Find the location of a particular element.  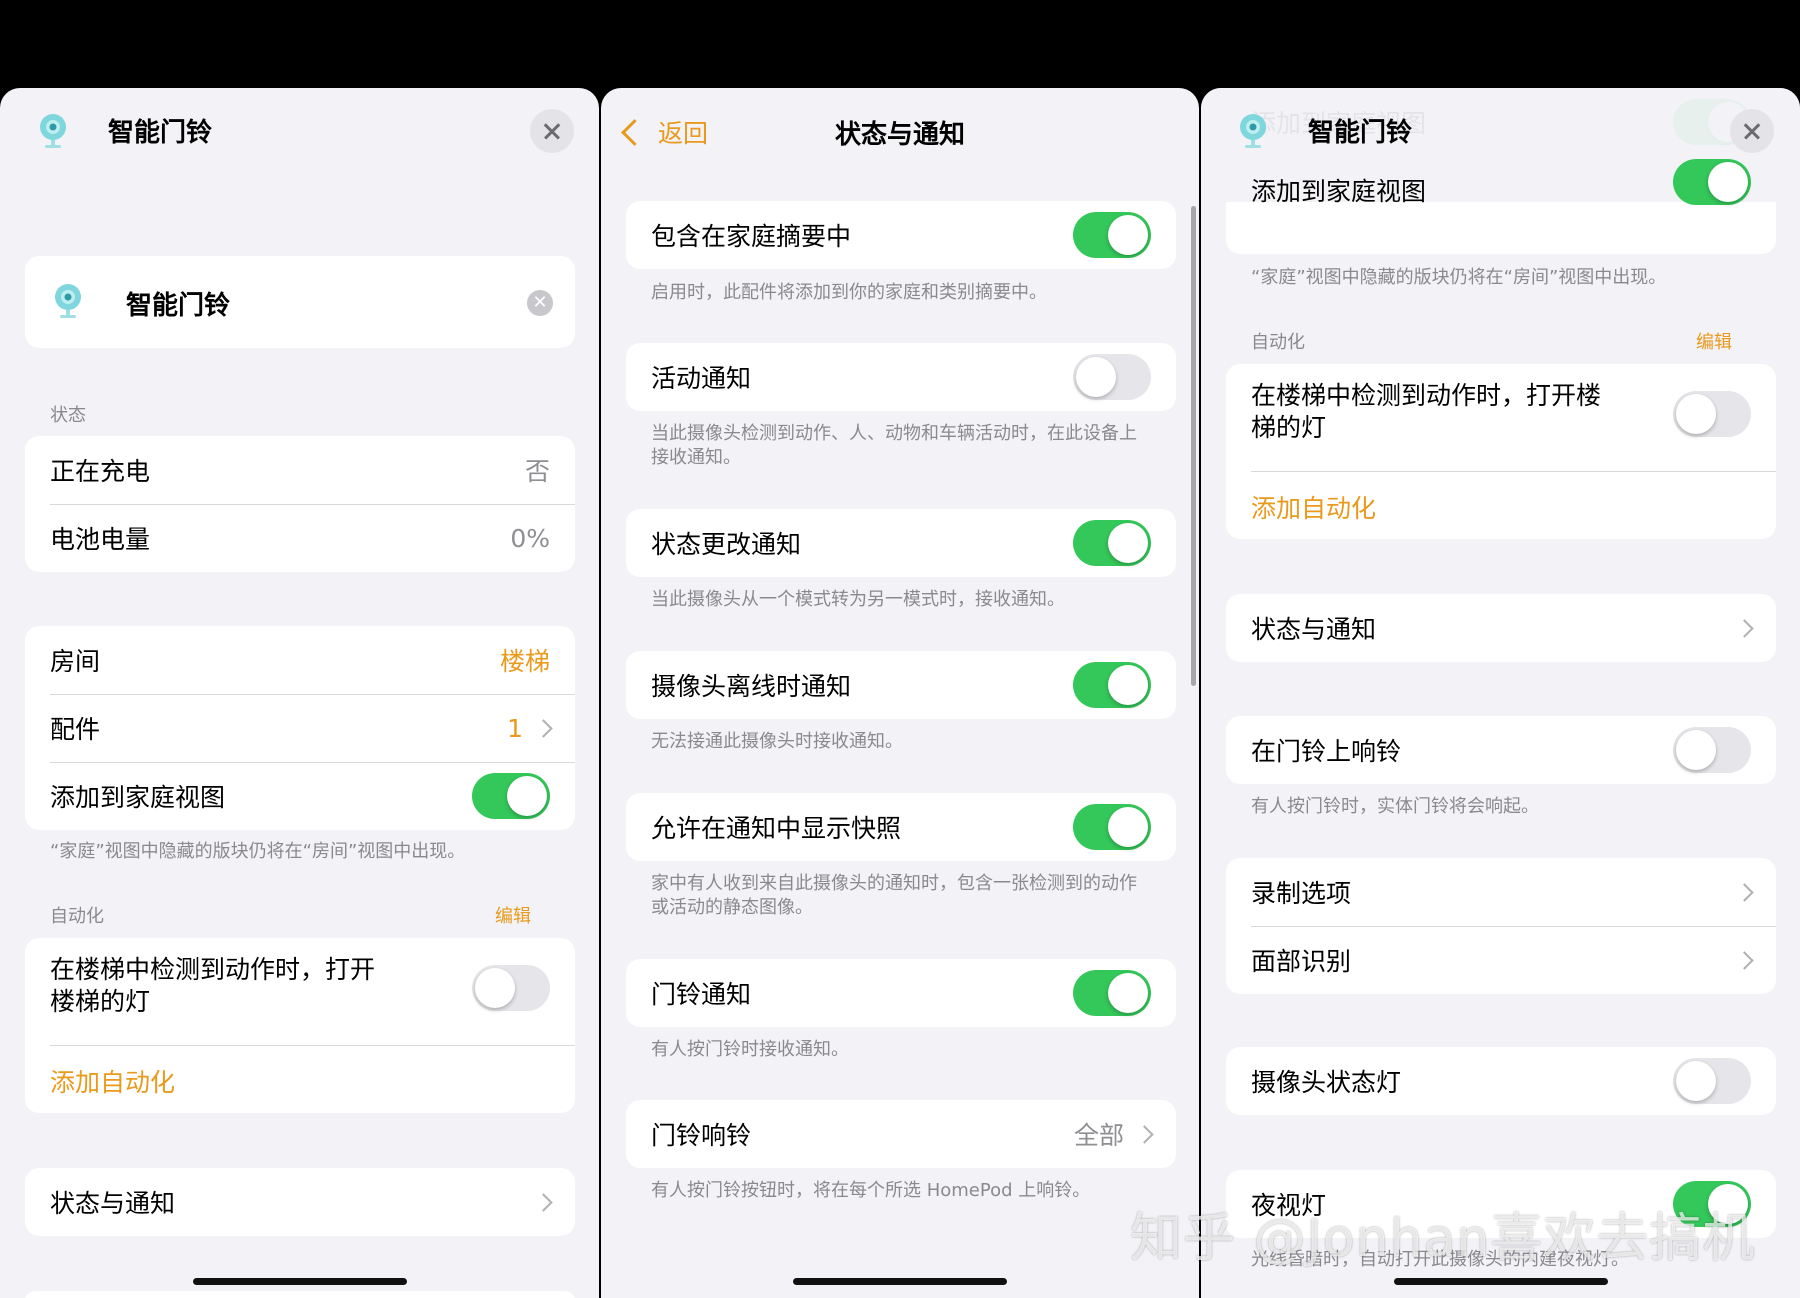

offline-notify-row: 摄像头离线时通知 is located at coordinates (901, 685).